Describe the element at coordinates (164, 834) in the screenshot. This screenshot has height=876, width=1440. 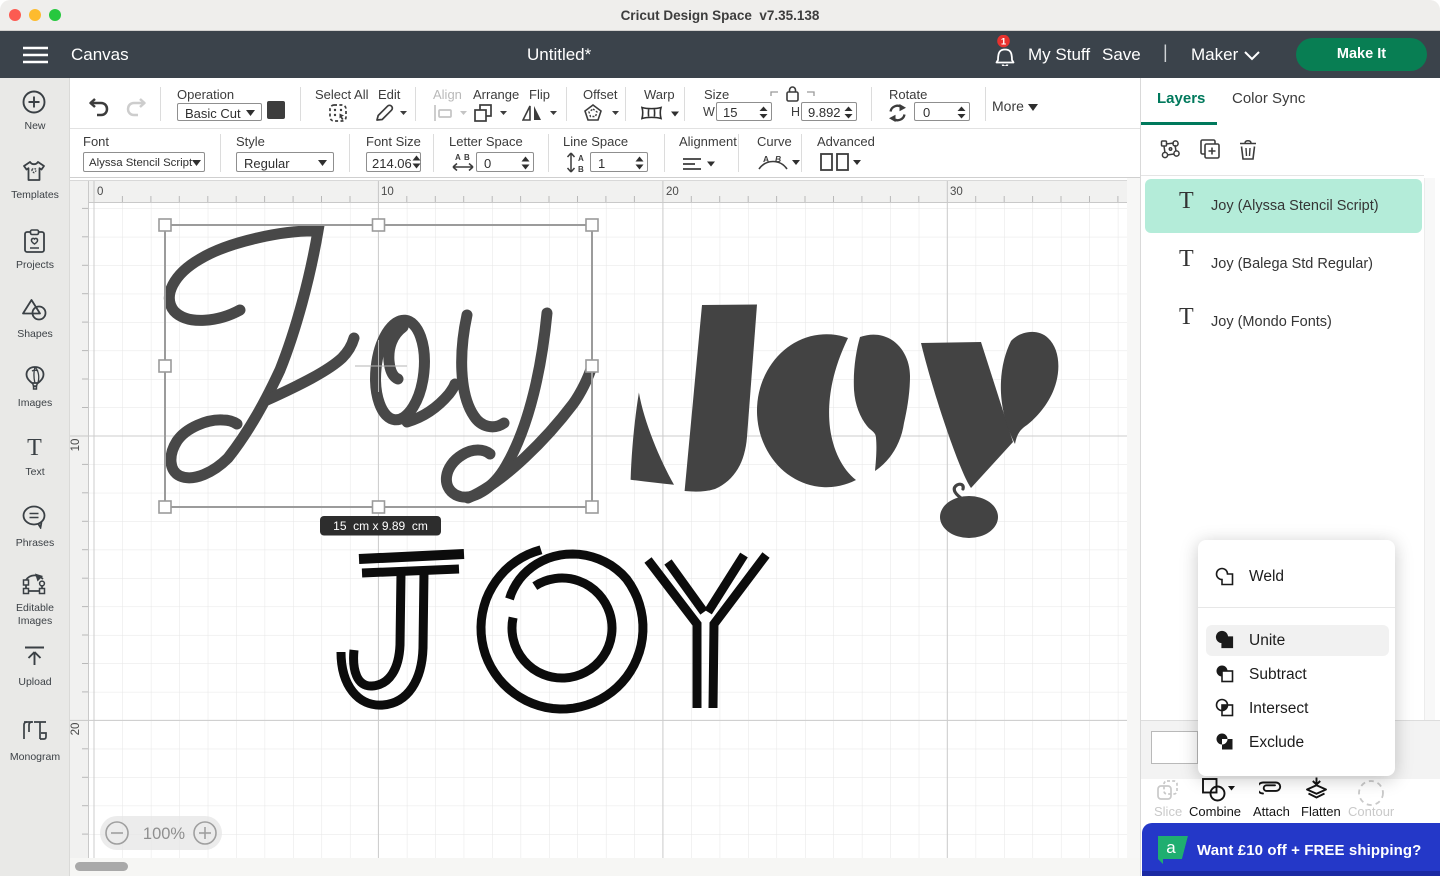
I see `svg-text: 100%` at that location.